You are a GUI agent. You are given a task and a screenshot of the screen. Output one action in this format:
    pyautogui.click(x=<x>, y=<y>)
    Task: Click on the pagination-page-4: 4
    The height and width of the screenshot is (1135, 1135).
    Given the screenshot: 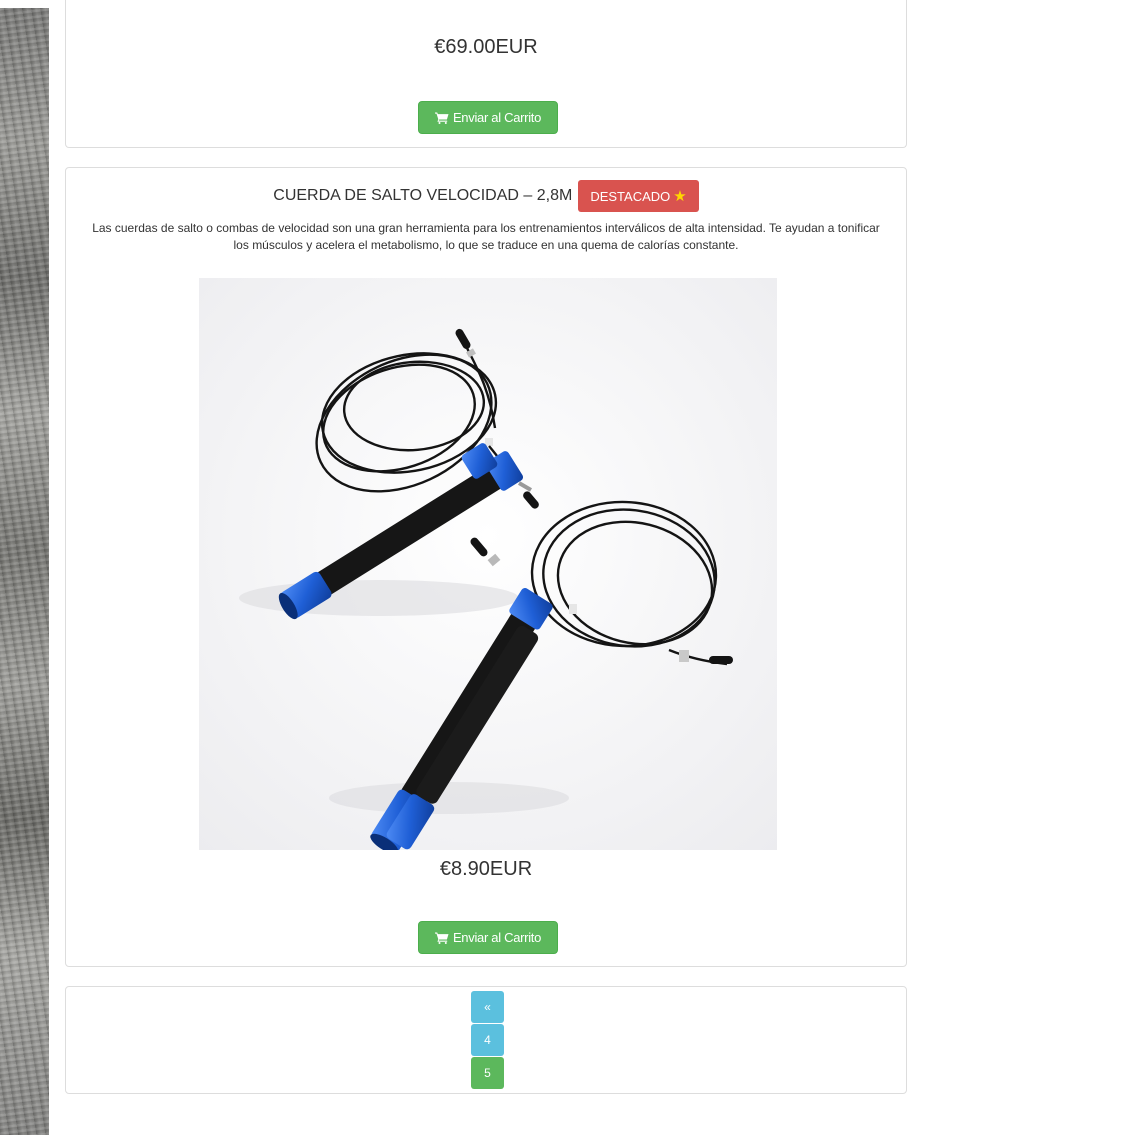 What is the action you would take?
    pyautogui.click(x=487, y=1040)
    